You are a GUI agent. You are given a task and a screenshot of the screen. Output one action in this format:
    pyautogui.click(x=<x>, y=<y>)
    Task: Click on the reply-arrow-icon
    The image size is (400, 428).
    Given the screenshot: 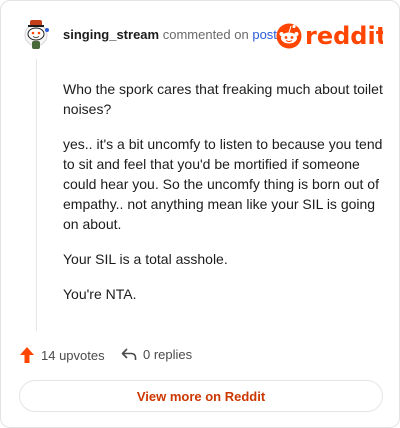 What is the action you would take?
    pyautogui.click(x=129, y=354)
    